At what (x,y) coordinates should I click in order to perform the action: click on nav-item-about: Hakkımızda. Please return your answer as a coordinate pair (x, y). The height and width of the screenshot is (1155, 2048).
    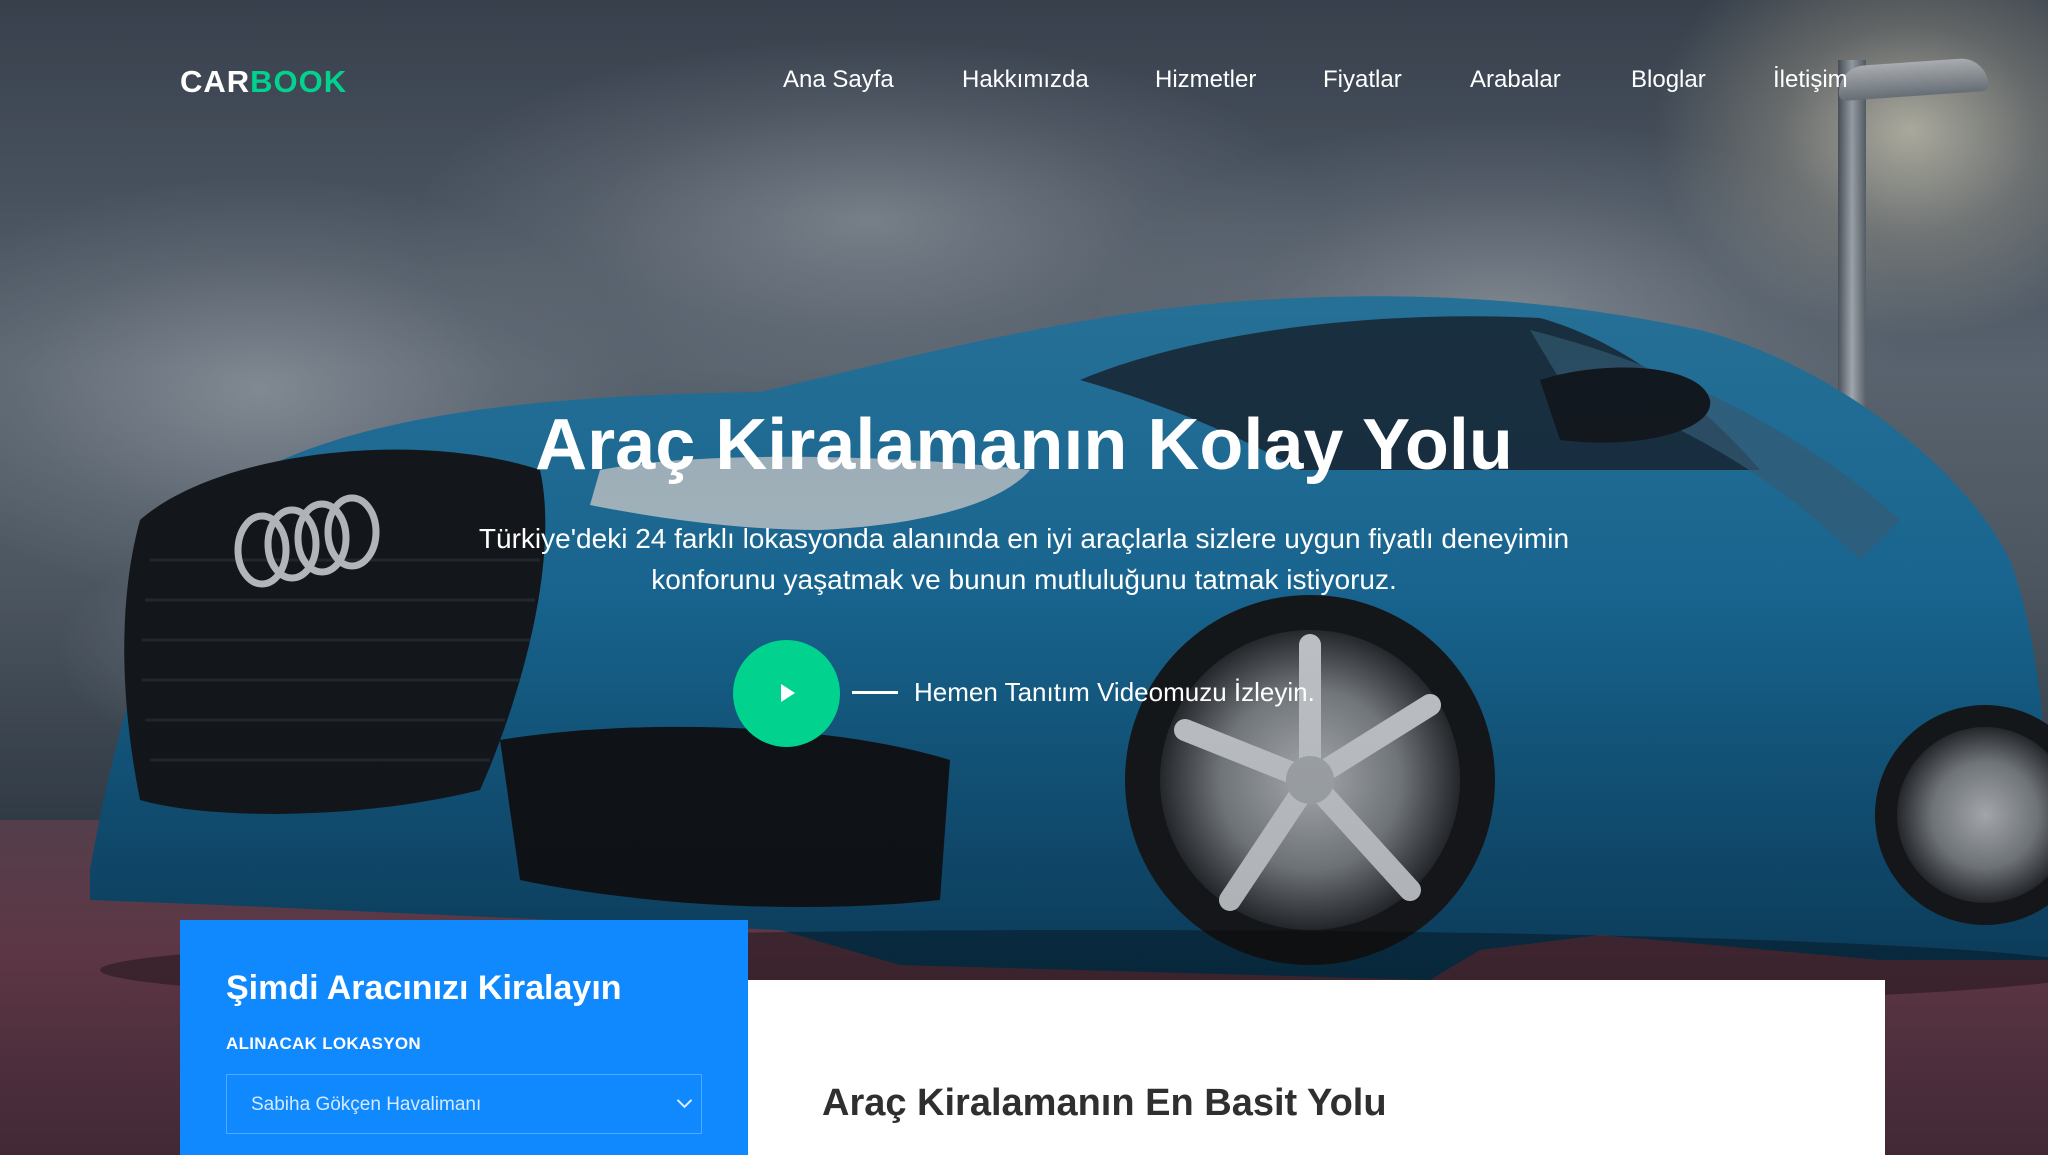
    Looking at the image, I should click on (1025, 80).